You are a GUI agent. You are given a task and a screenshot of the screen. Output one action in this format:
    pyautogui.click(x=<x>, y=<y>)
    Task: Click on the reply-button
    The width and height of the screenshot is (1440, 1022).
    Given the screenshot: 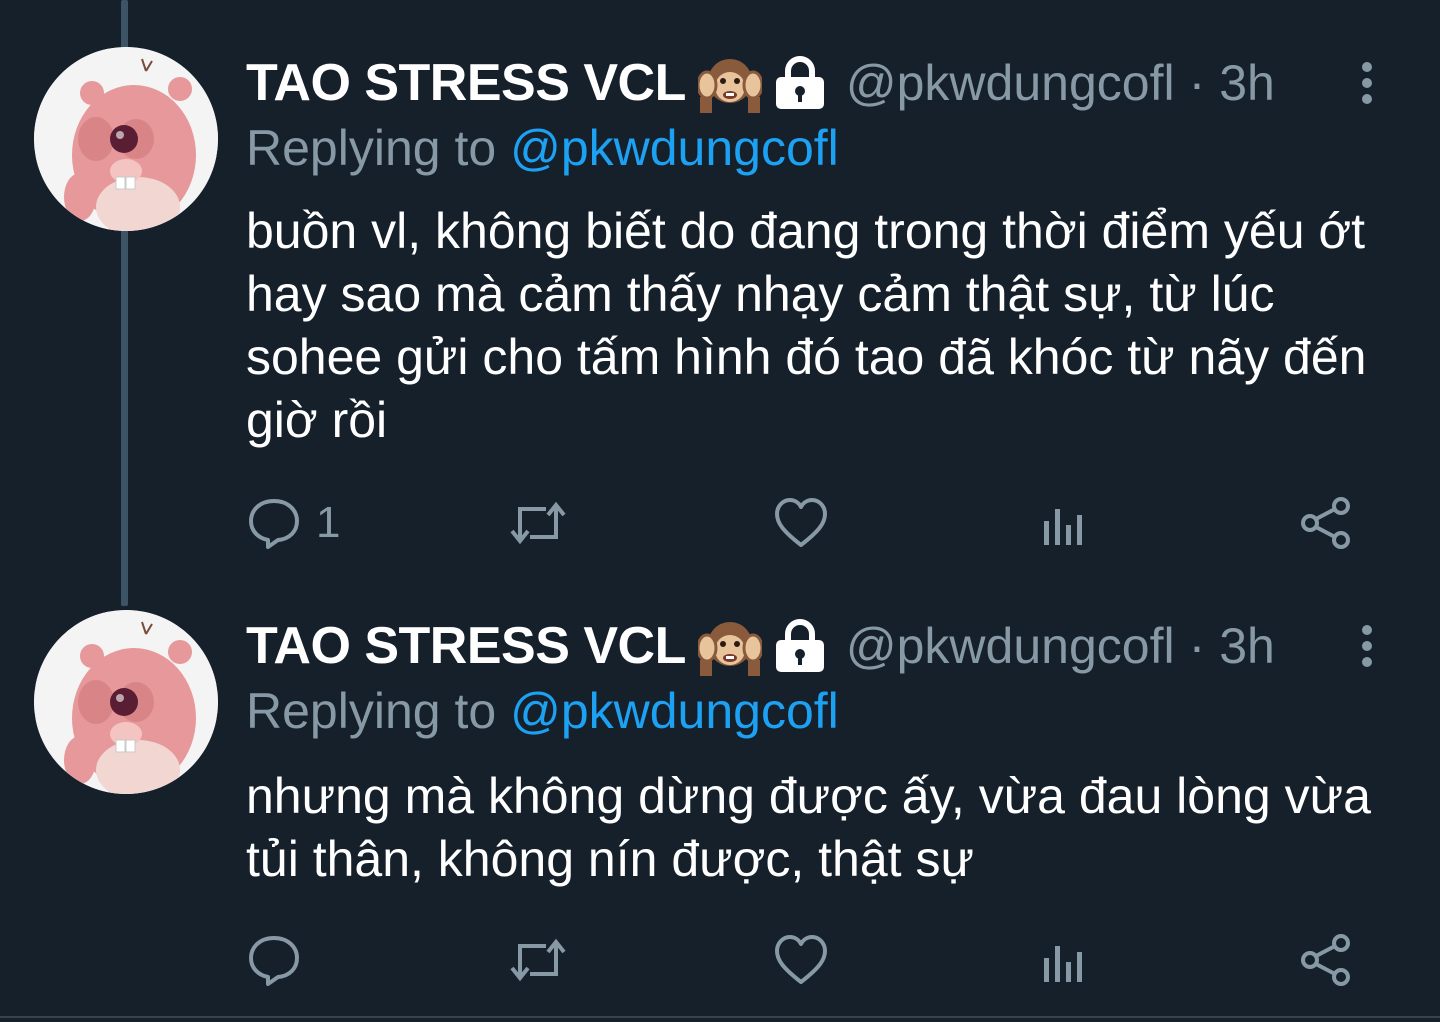 What is the action you would take?
    pyautogui.click(x=281, y=960)
    